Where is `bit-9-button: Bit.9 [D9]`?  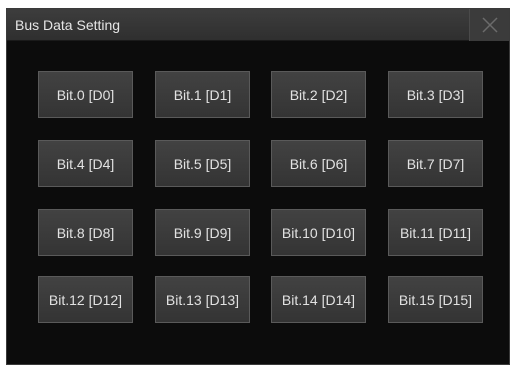 bit-9-button: Bit.9 [D9] is located at coordinates (202, 232).